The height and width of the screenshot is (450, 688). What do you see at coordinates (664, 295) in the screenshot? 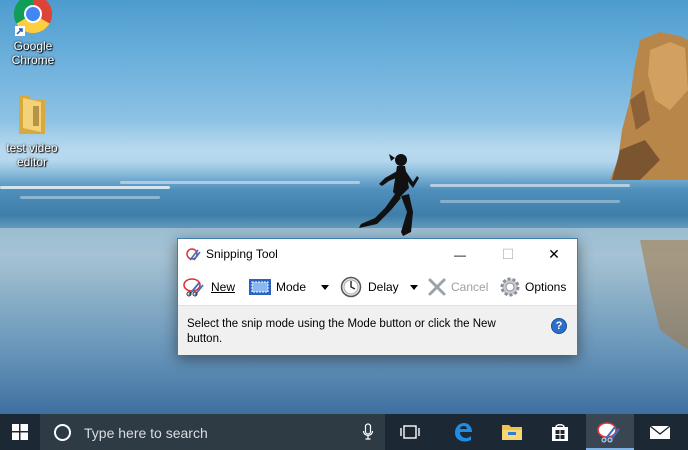
I see `cliff-reflection-image` at bounding box center [664, 295].